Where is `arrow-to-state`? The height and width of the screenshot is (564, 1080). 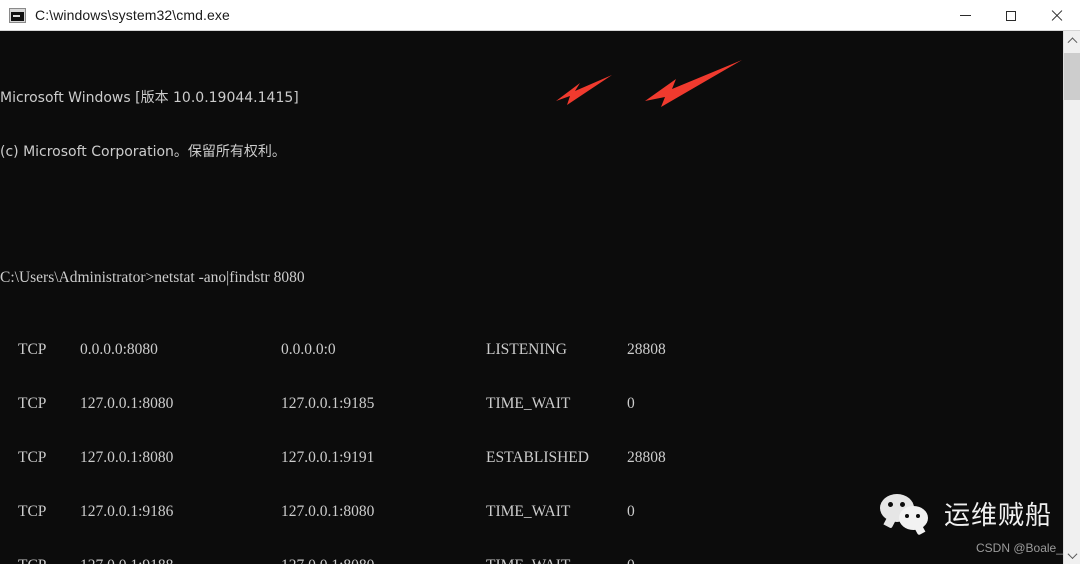 arrow-to-state is located at coordinates (584, 90).